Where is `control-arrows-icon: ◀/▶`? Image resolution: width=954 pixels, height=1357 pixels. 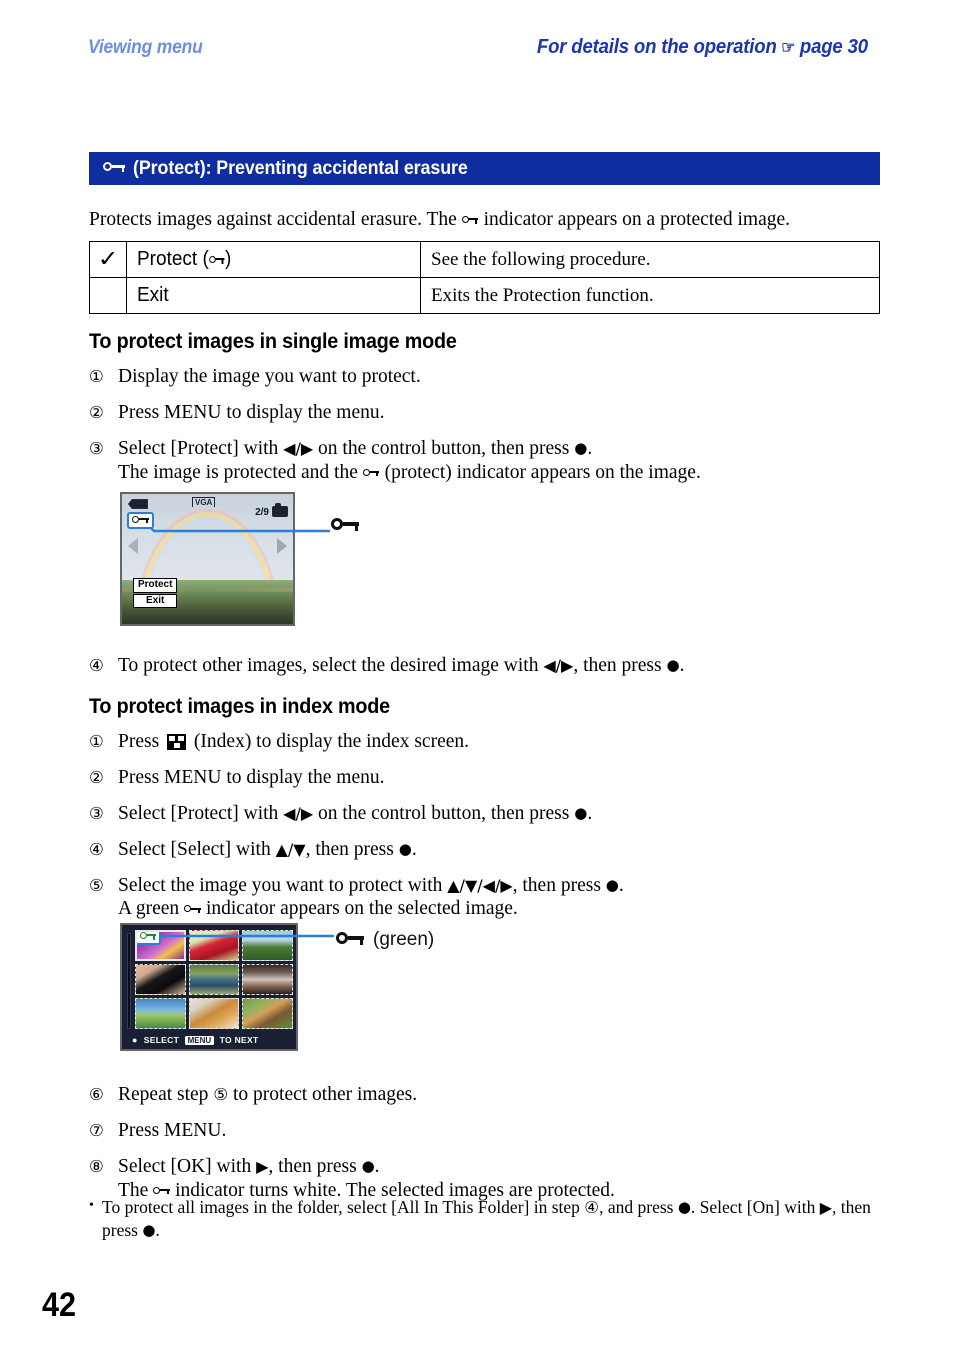
control-arrows-icon: ◀/▶ is located at coordinates (298, 448).